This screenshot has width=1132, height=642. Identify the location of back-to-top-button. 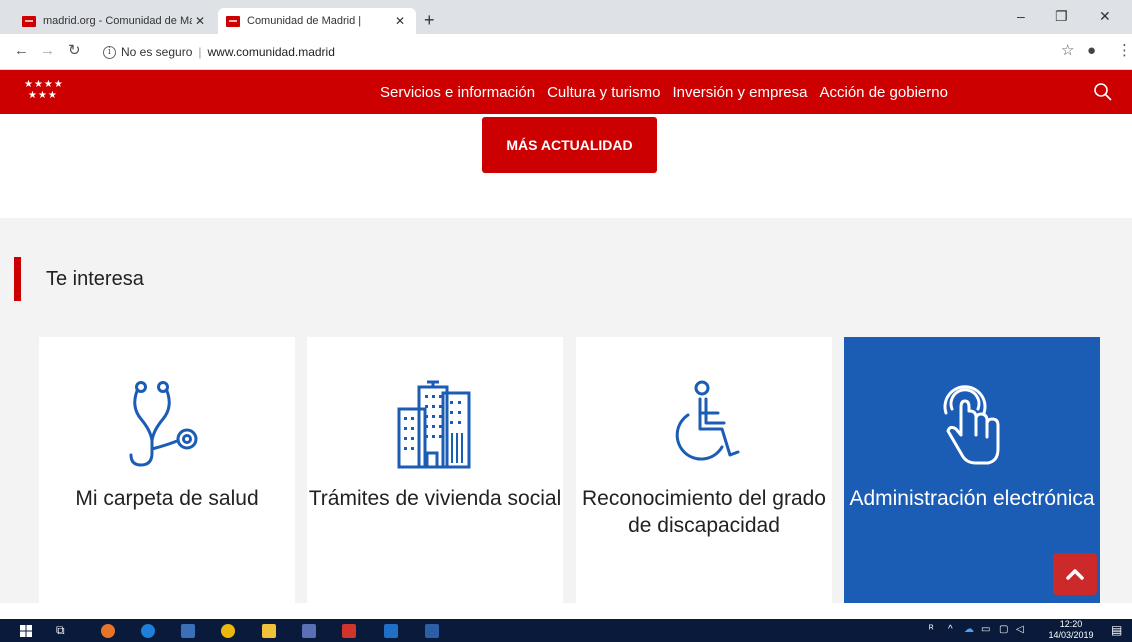
(1075, 574).